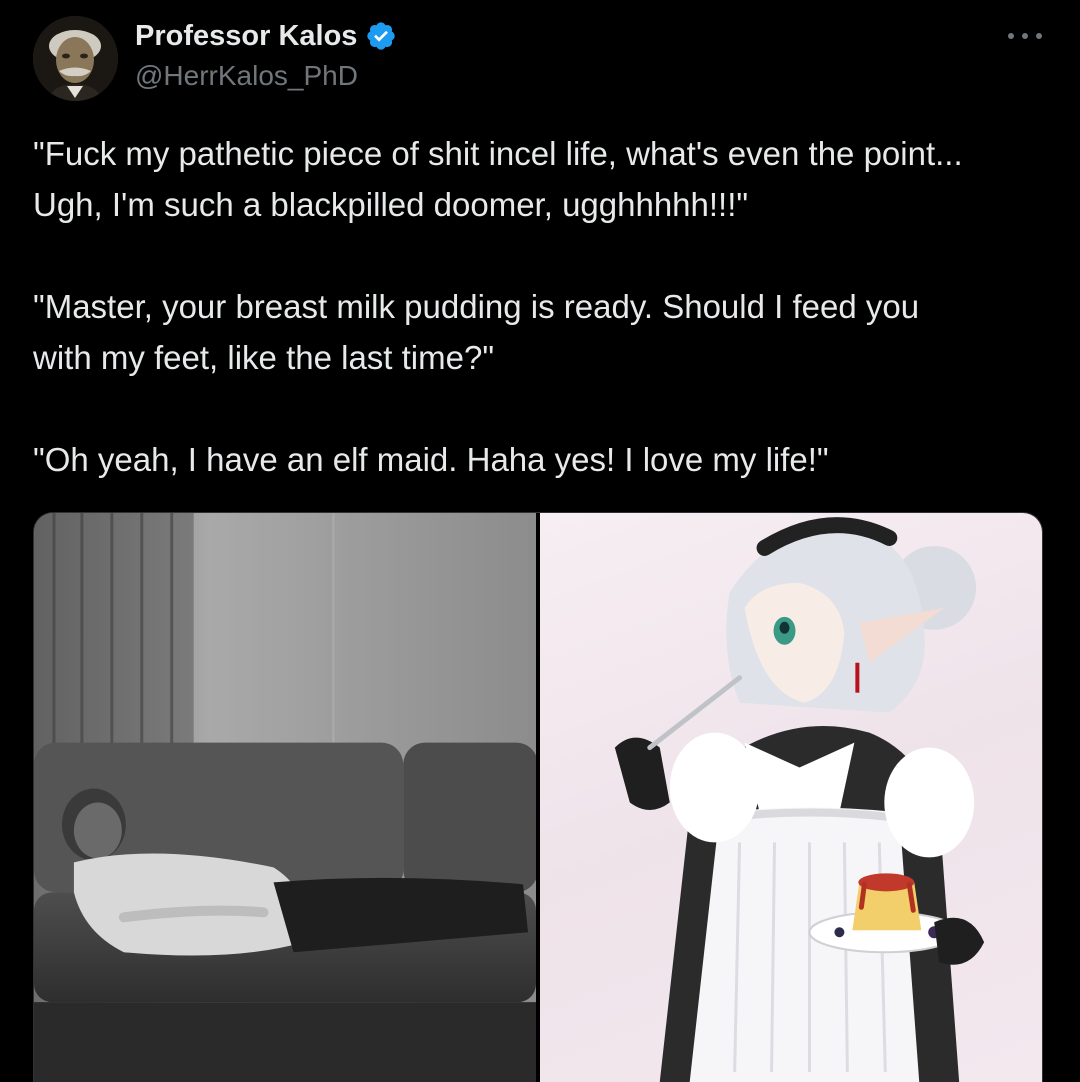  I want to click on author-display-name: Professor Kalos, so click(246, 36).